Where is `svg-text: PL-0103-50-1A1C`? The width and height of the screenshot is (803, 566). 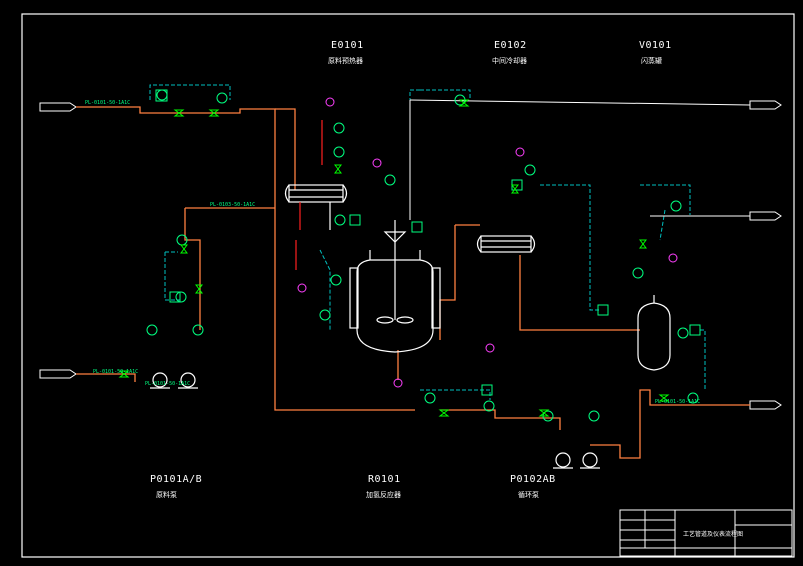
svg-text: PL-0103-50-1A1C is located at coordinates (232, 205).